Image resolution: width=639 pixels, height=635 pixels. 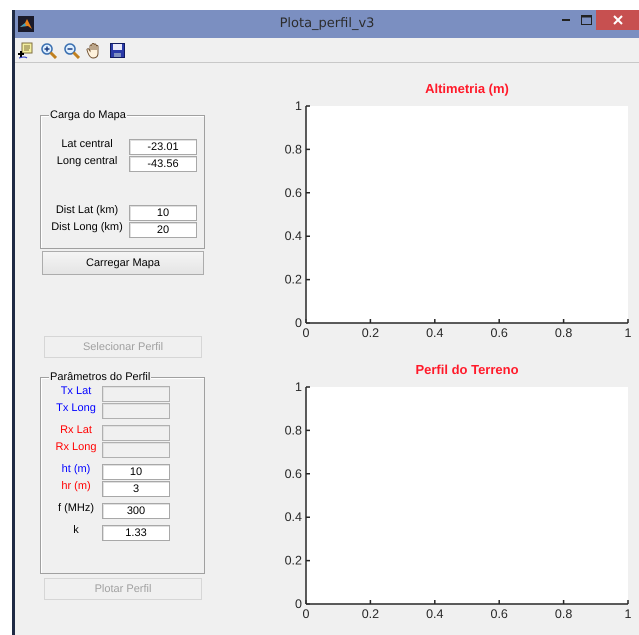 I want to click on field-label: Long central, so click(x=87, y=161).